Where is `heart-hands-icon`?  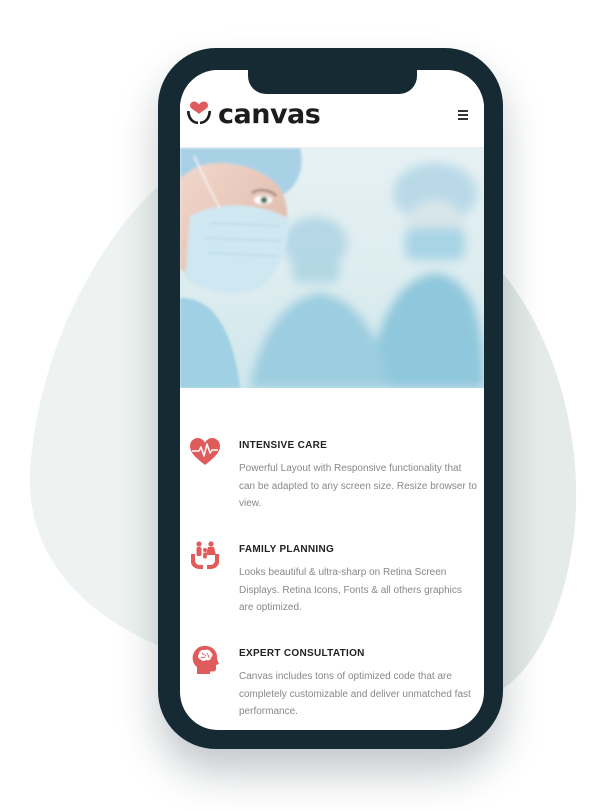 heart-hands-icon is located at coordinates (199, 112).